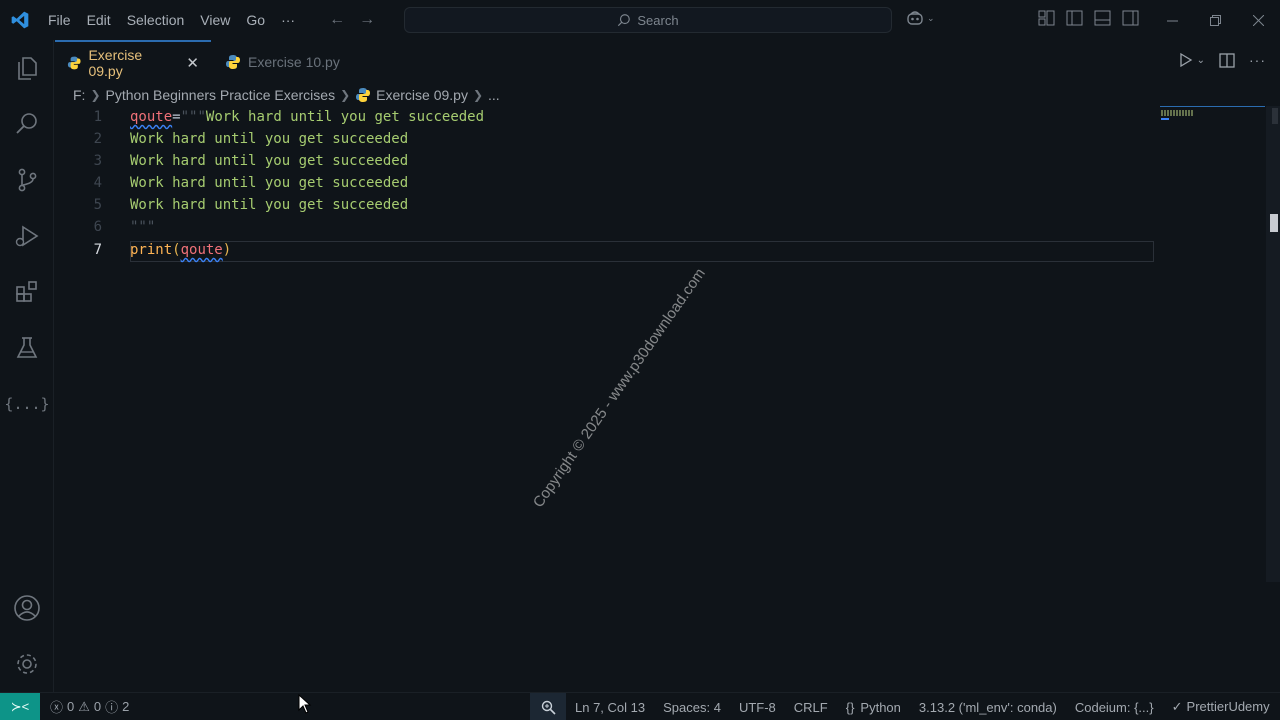  Describe the element at coordinates (288, 20) in the screenshot. I see `menu-more: ···` at that location.